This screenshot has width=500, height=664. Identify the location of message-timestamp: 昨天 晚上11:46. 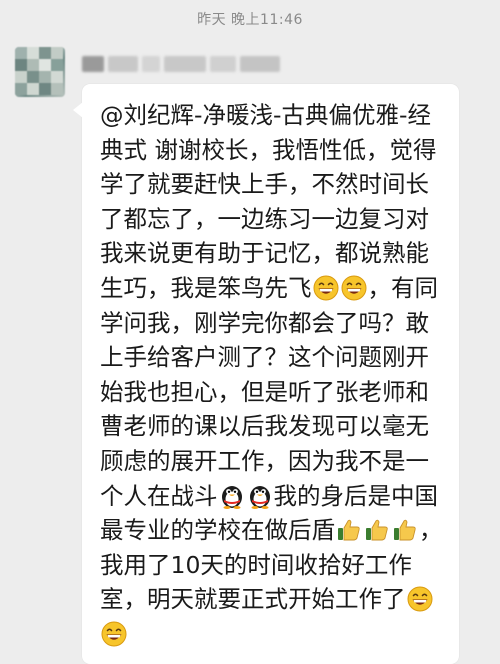
(250, 20).